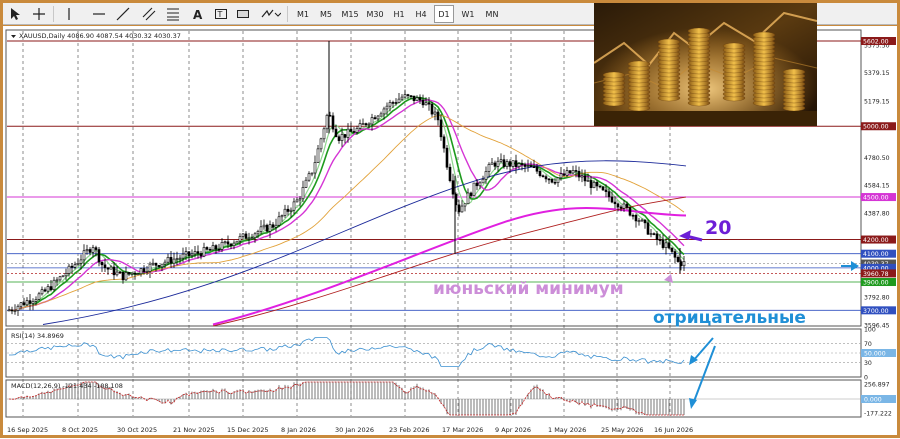 Image resolution: width=900 pixels, height=439 pixels. What do you see at coordinates (270, 14) in the screenshot?
I see `arrows-dropdown-icon` at bounding box center [270, 14].